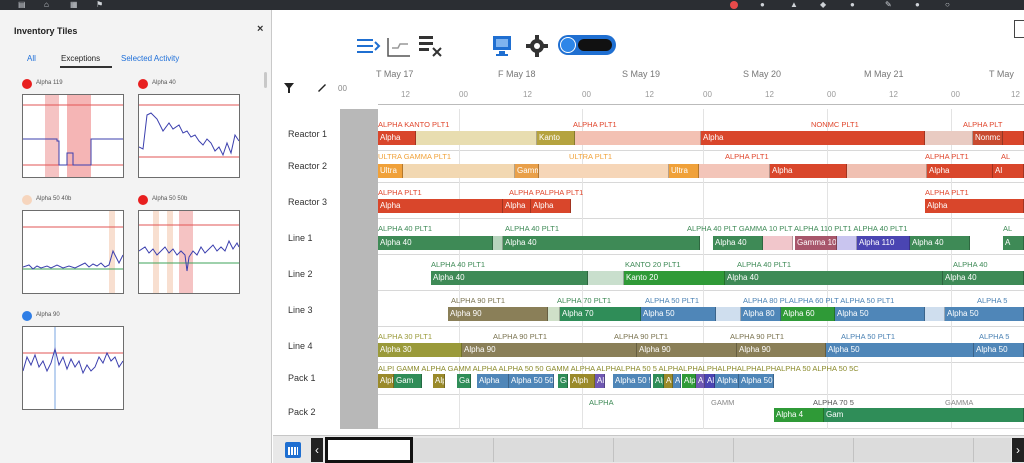  What do you see at coordinates (670, 264) in the screenshot?
I see `activity-label: KANTO 20 PLT1` at bounding box center [670, 264].